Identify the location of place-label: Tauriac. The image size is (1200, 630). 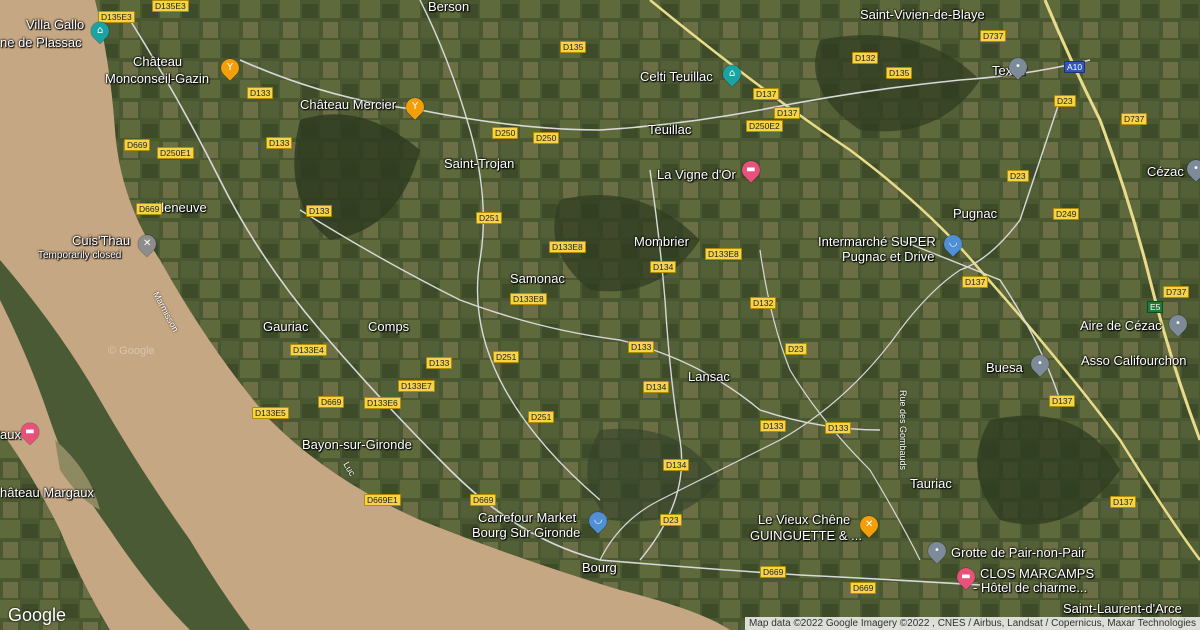
(931, 484).